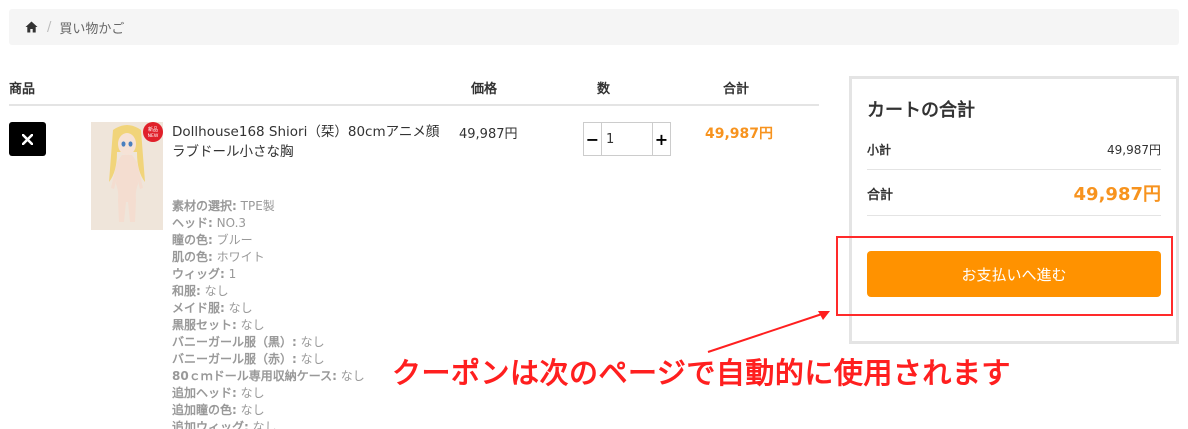 The width and height of the screenshot is (1188, 429). What do you see at coordinates (1134, 150) in the screenshot?
I see `subtotal-value: 49,987円` at bounding box center [1134, 150].